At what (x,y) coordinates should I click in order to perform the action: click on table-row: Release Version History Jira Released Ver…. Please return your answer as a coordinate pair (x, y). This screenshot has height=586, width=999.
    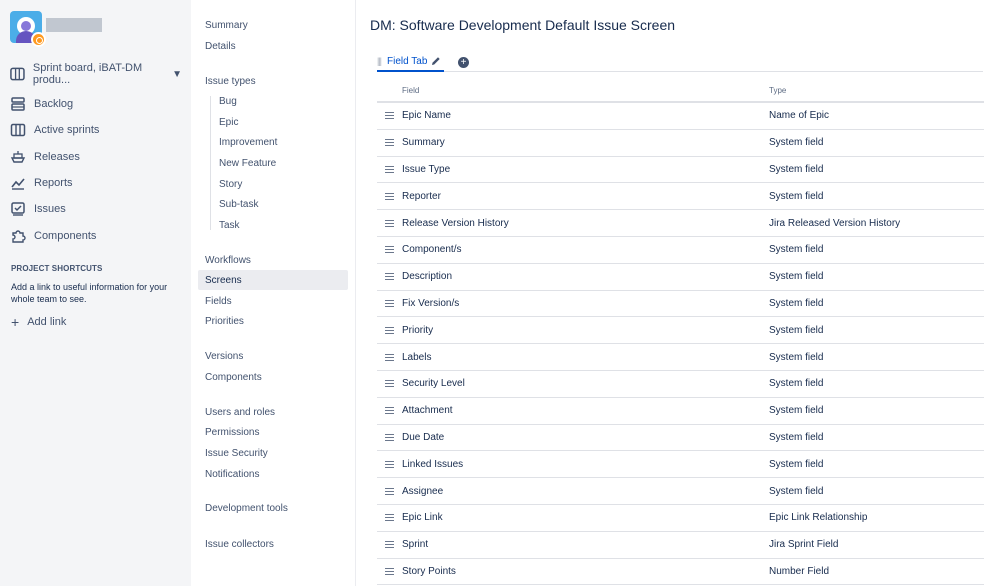
    Looking at the image, I should click on (680, 223).